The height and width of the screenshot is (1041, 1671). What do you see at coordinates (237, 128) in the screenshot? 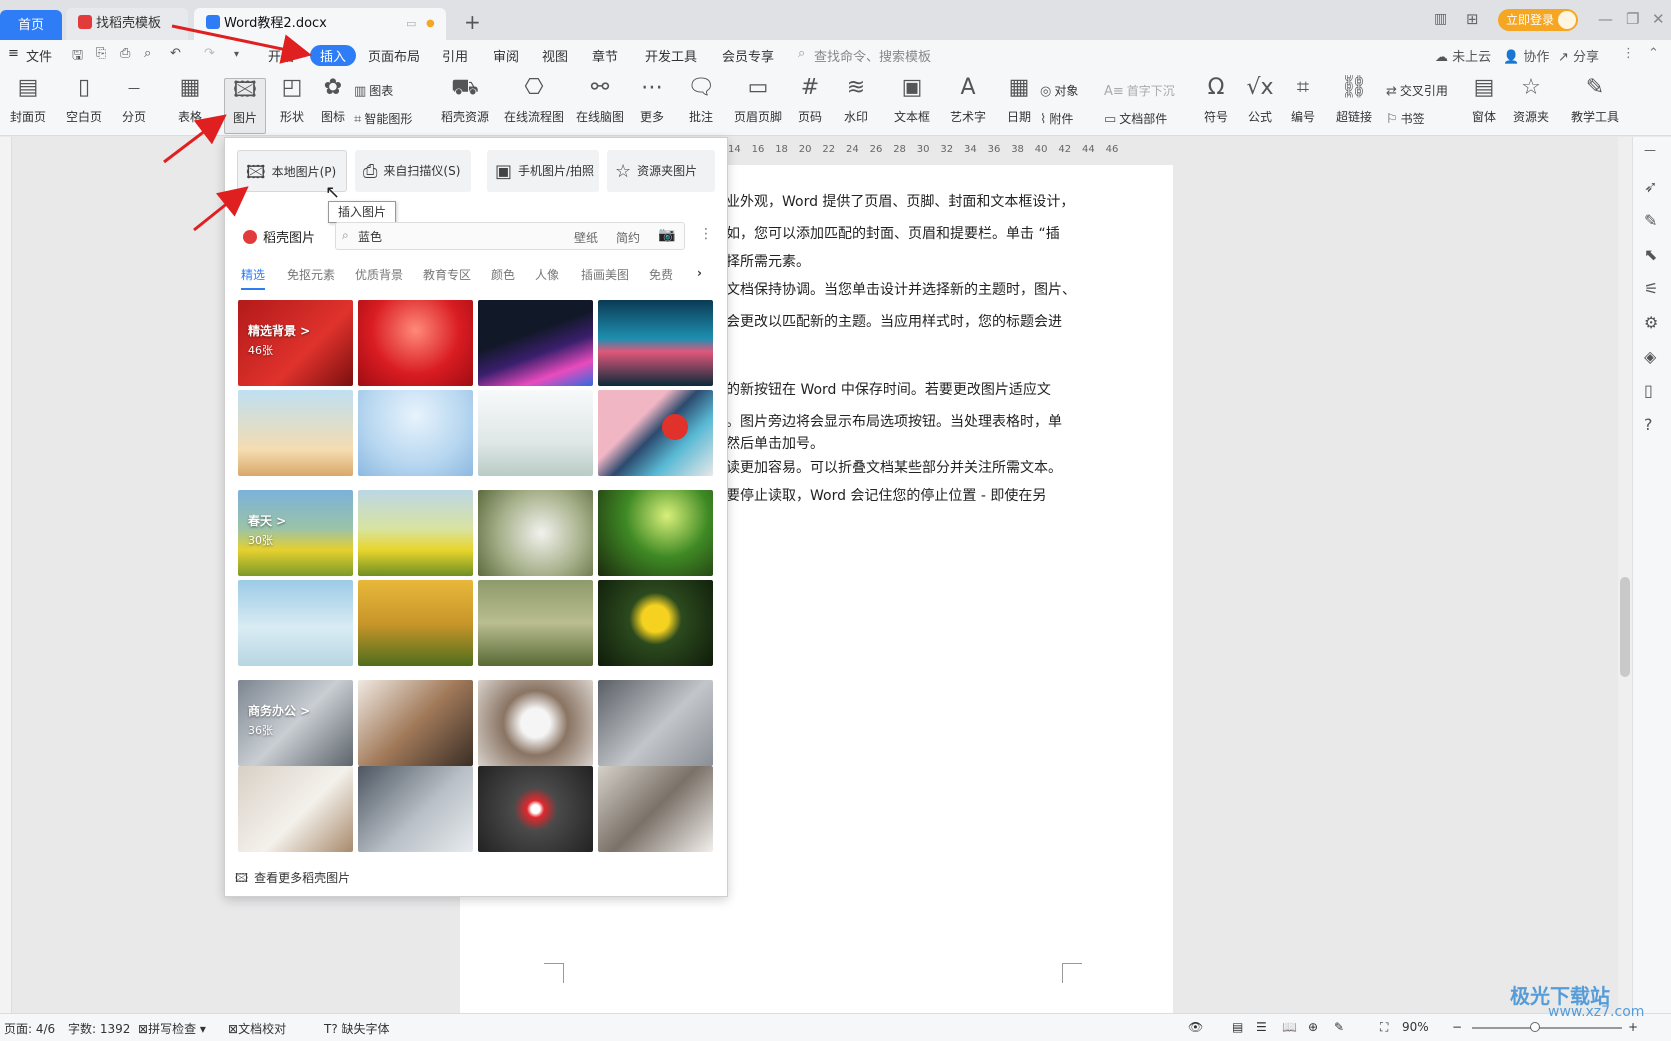
I see `annotation-arrows` at bounding box center [237, 128].